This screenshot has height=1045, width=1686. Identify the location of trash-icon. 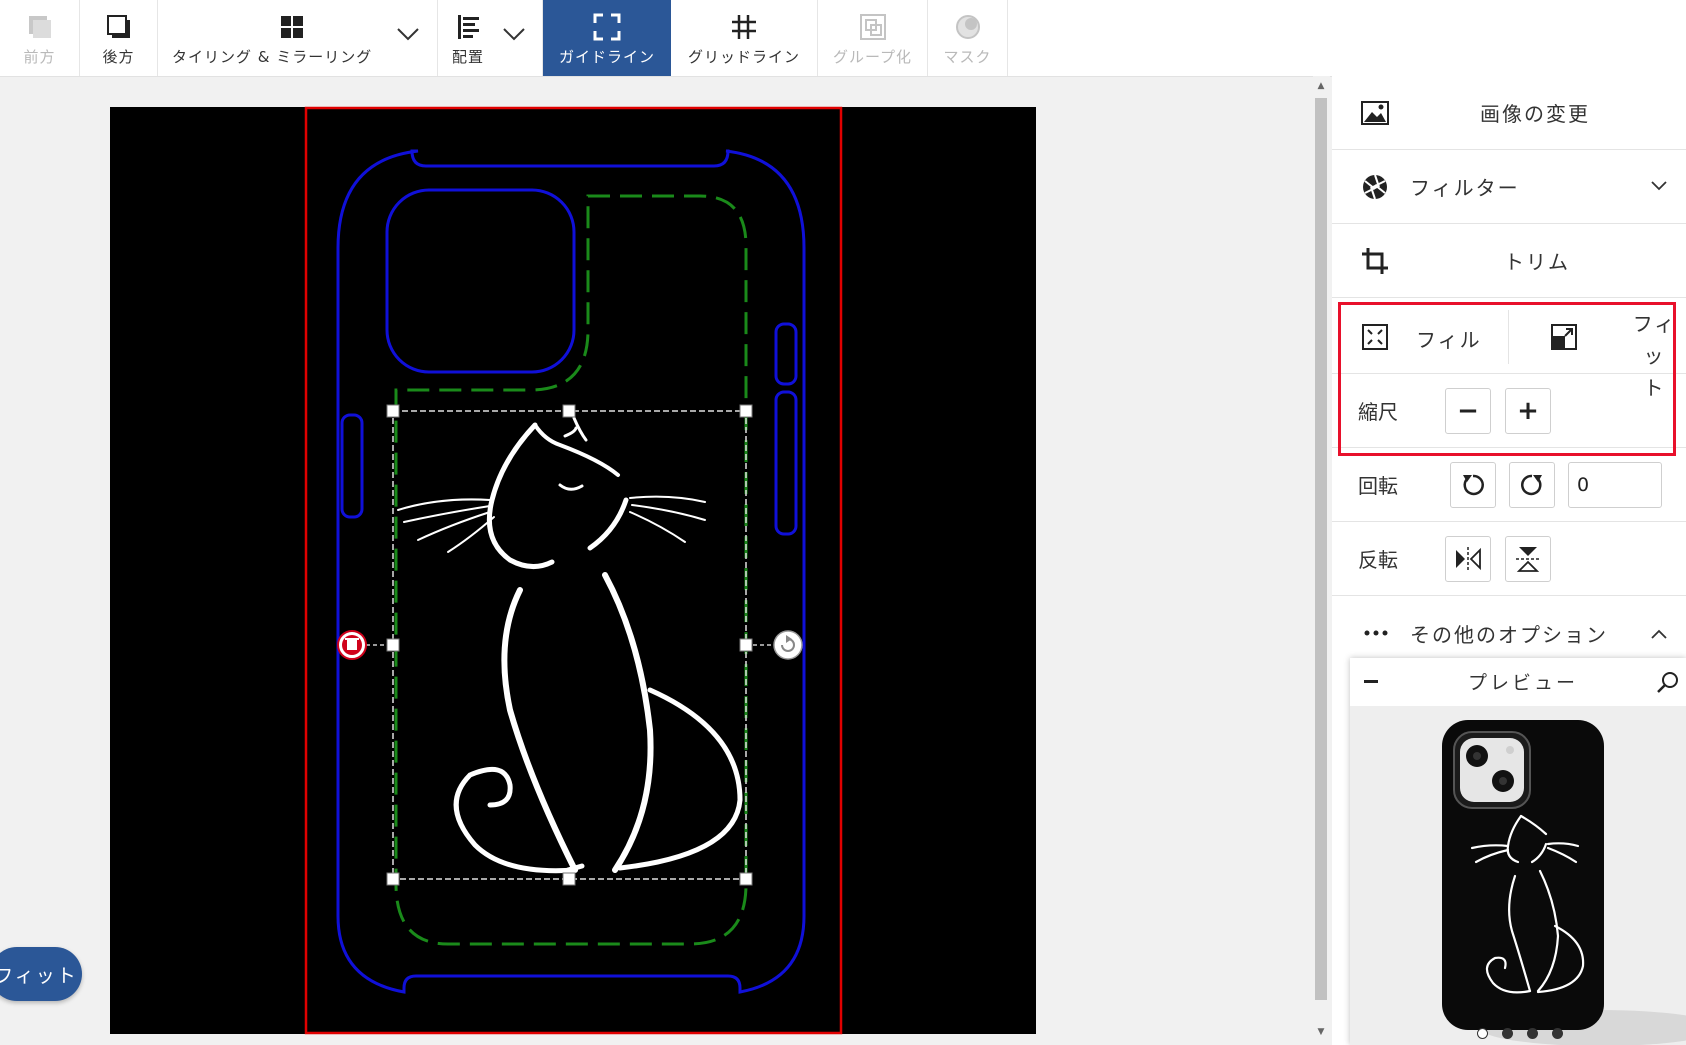
(352, 645).